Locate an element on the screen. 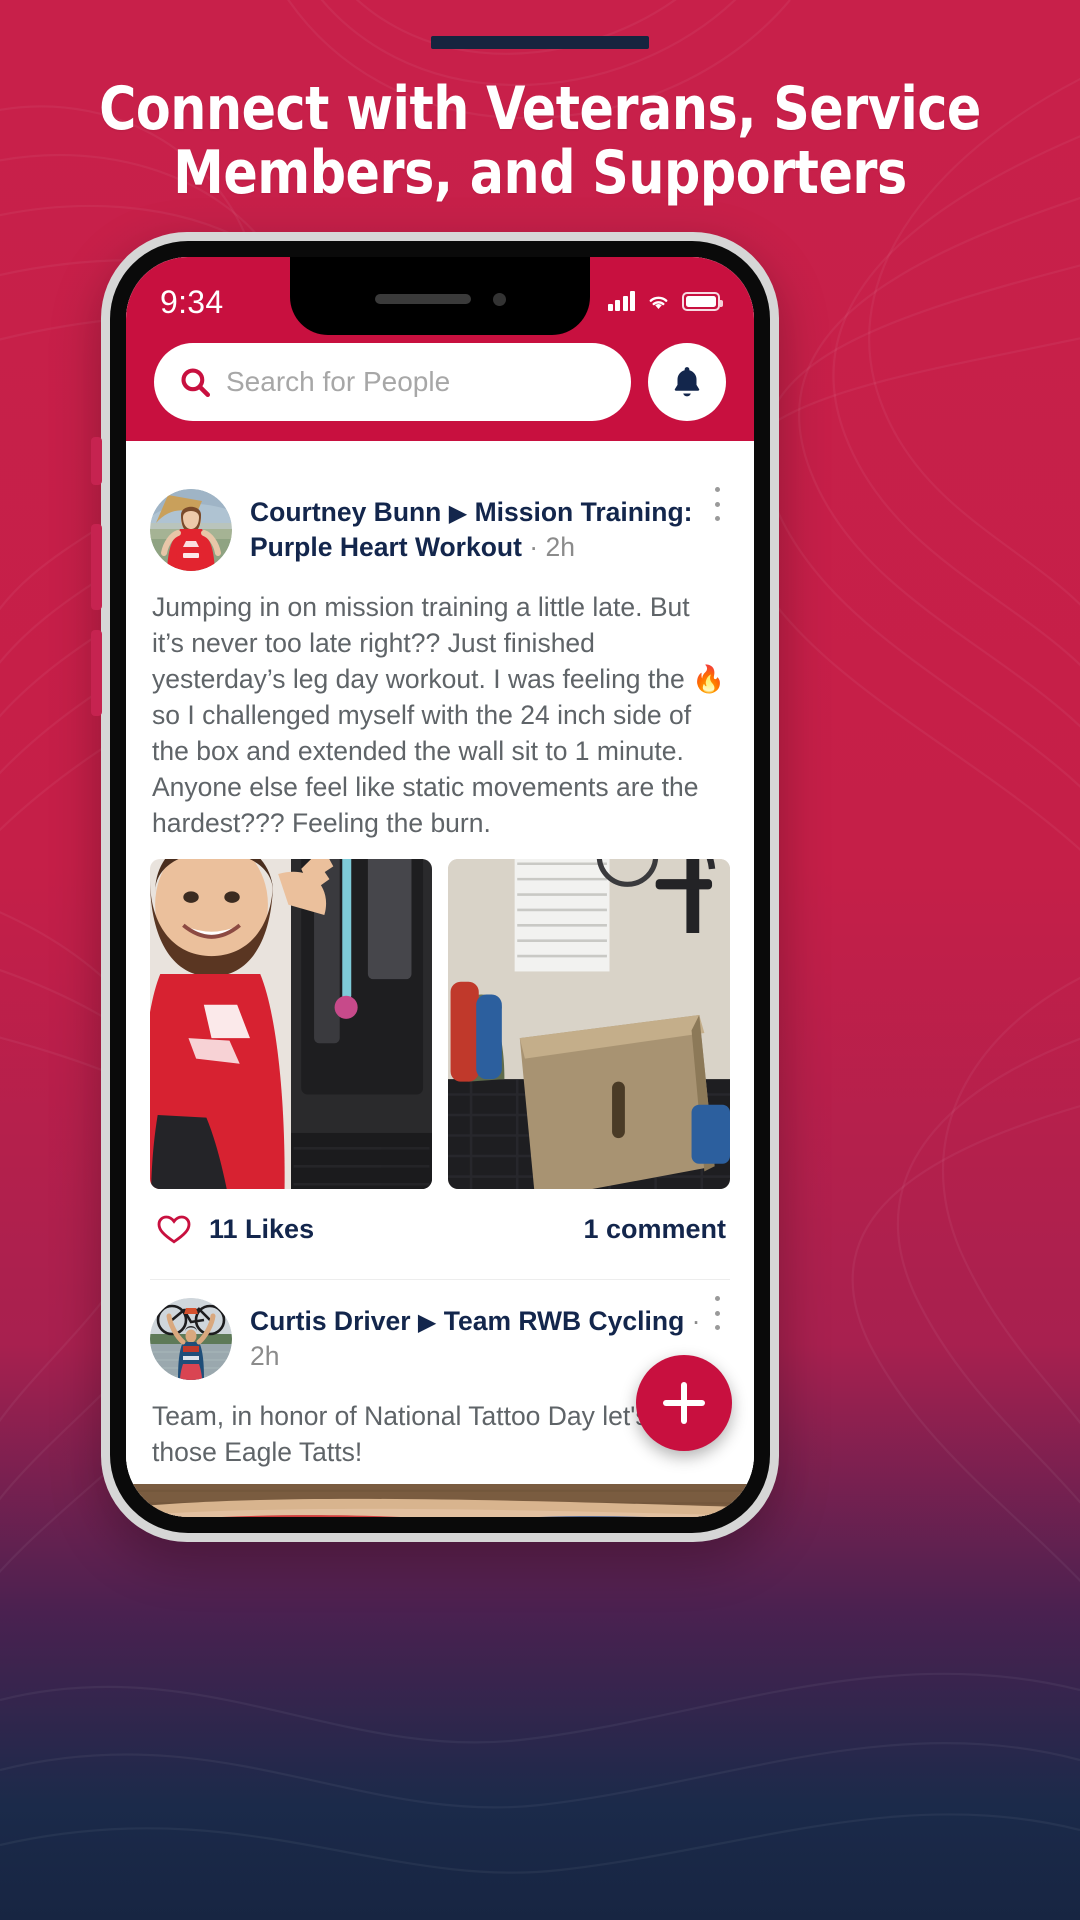 The height and width of the screenshot is (1920, 1080). create-post-button is located at coordinates (684, 1403).